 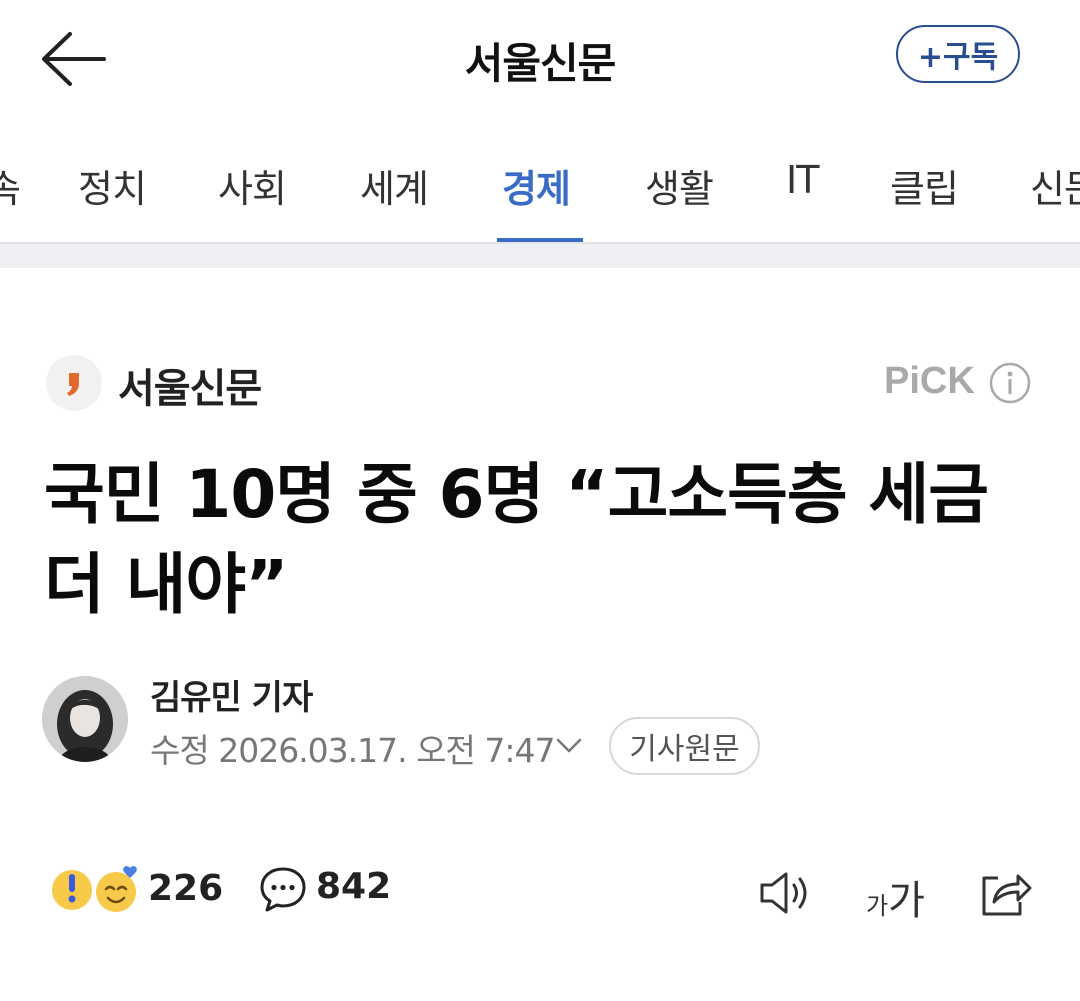 I want to click on speaker-icon, so click(x=786, y=893).